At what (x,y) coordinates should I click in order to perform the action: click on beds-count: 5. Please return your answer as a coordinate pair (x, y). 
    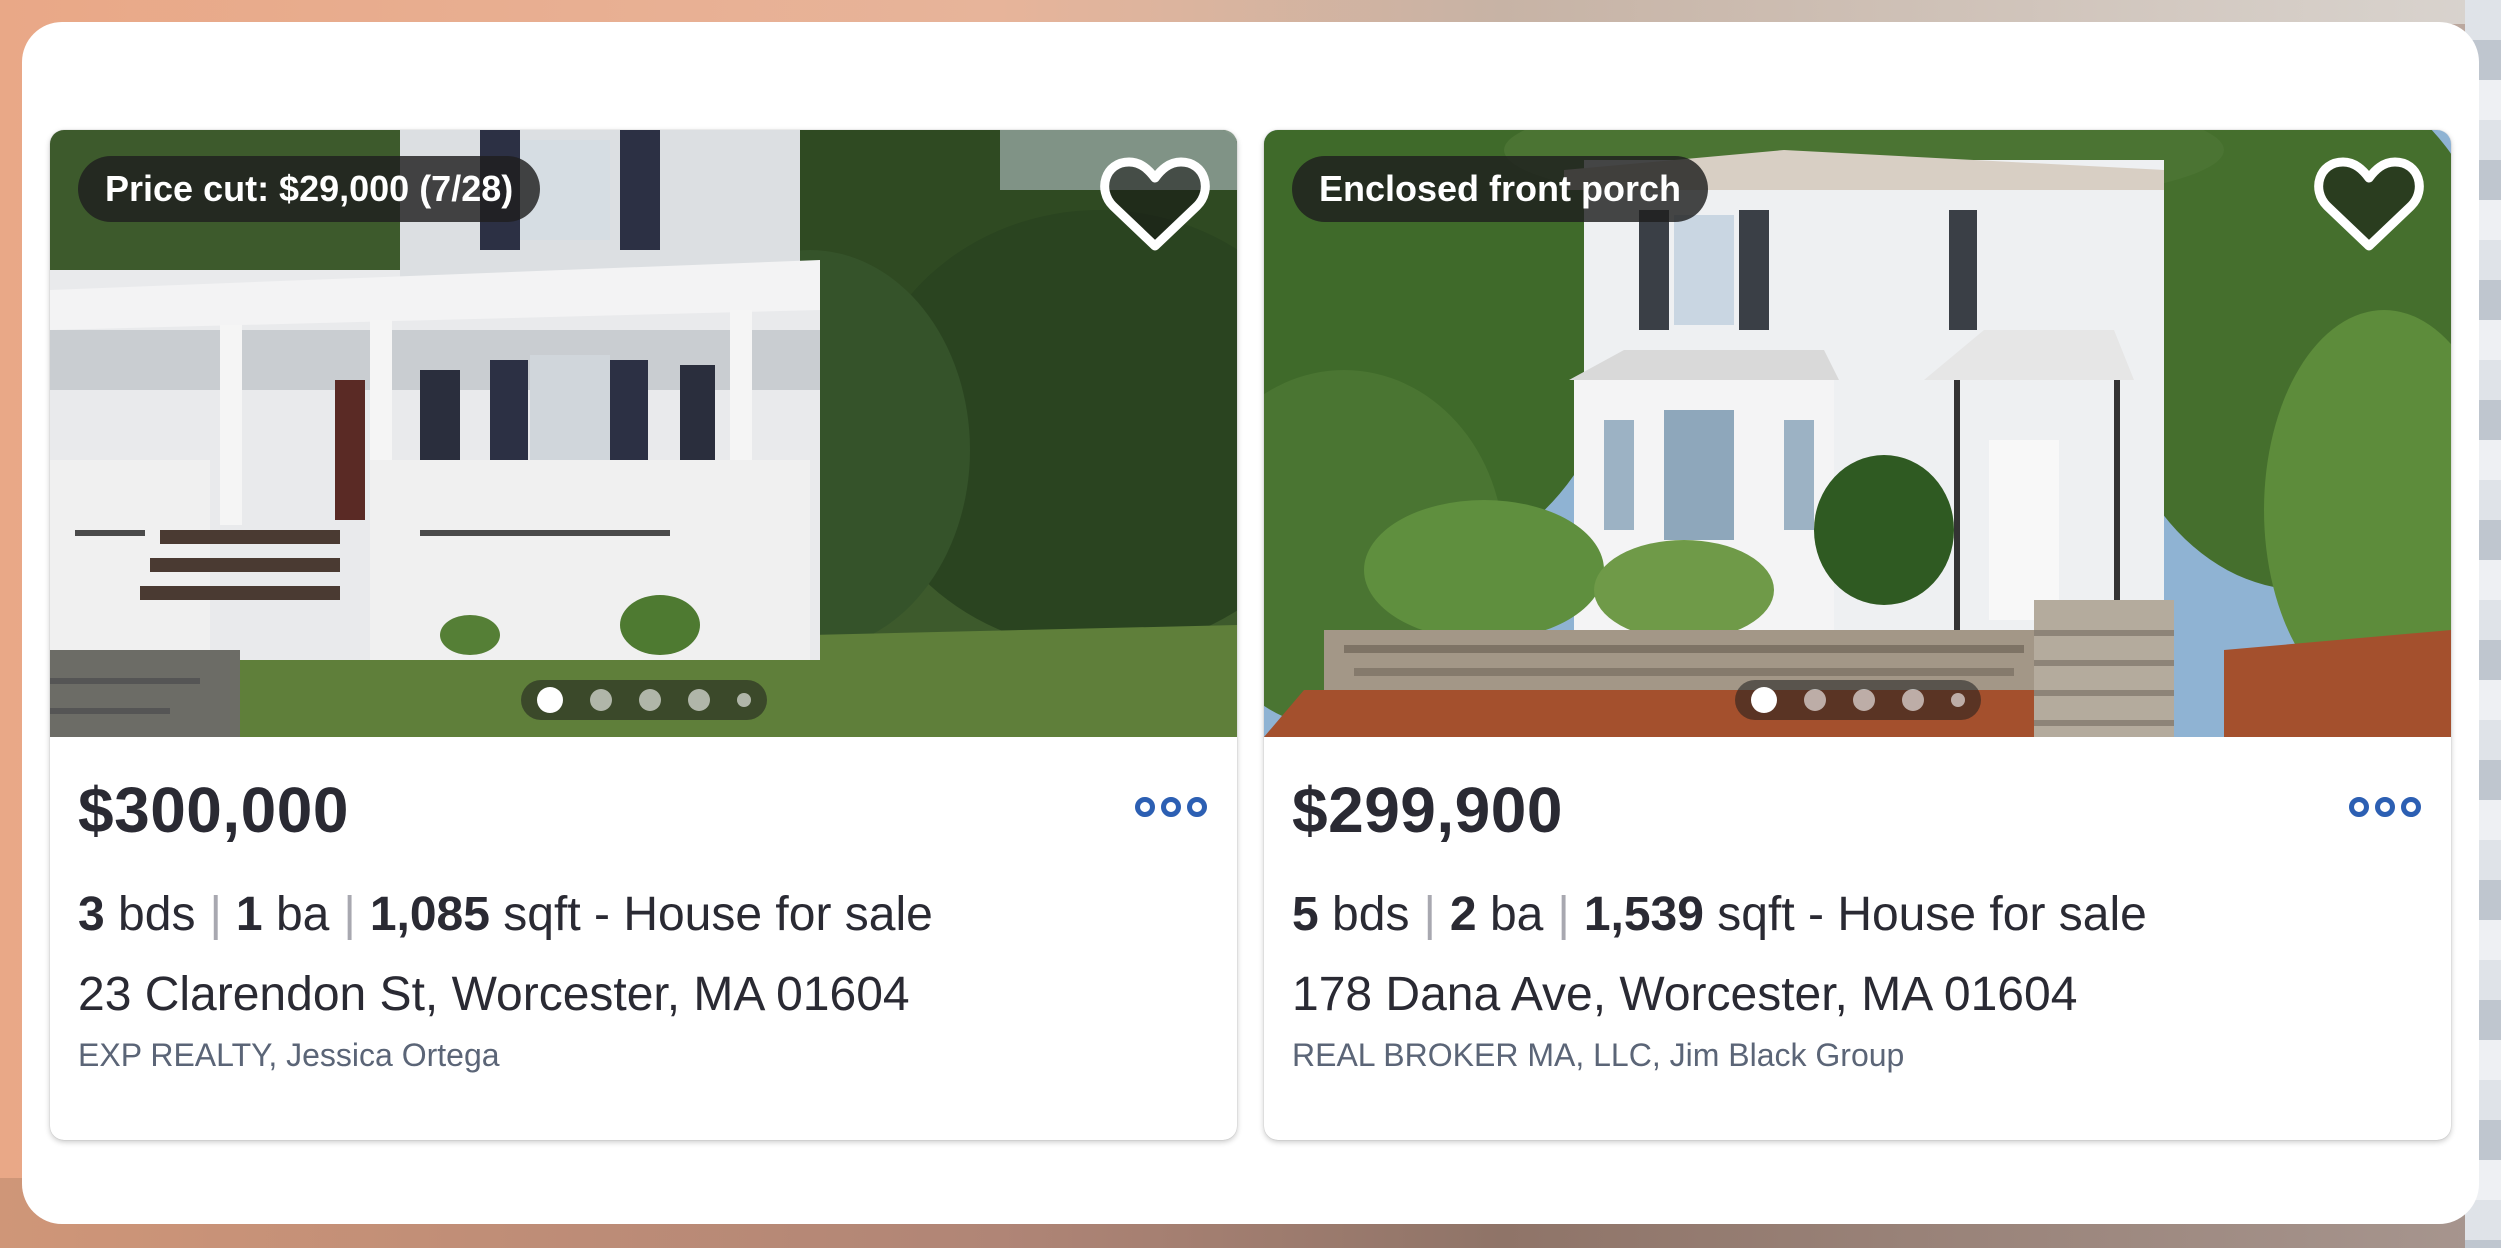
    Looking at the image, I should click on (1305, 914).